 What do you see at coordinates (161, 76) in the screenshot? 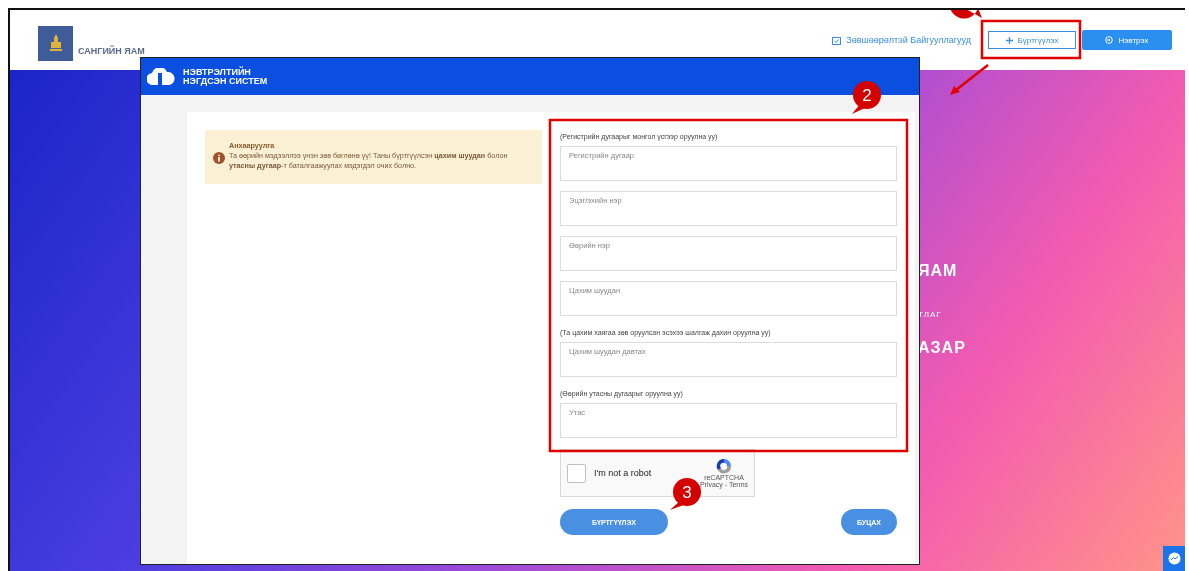
I see `cloud-icon` at bounding box center [161, 76].